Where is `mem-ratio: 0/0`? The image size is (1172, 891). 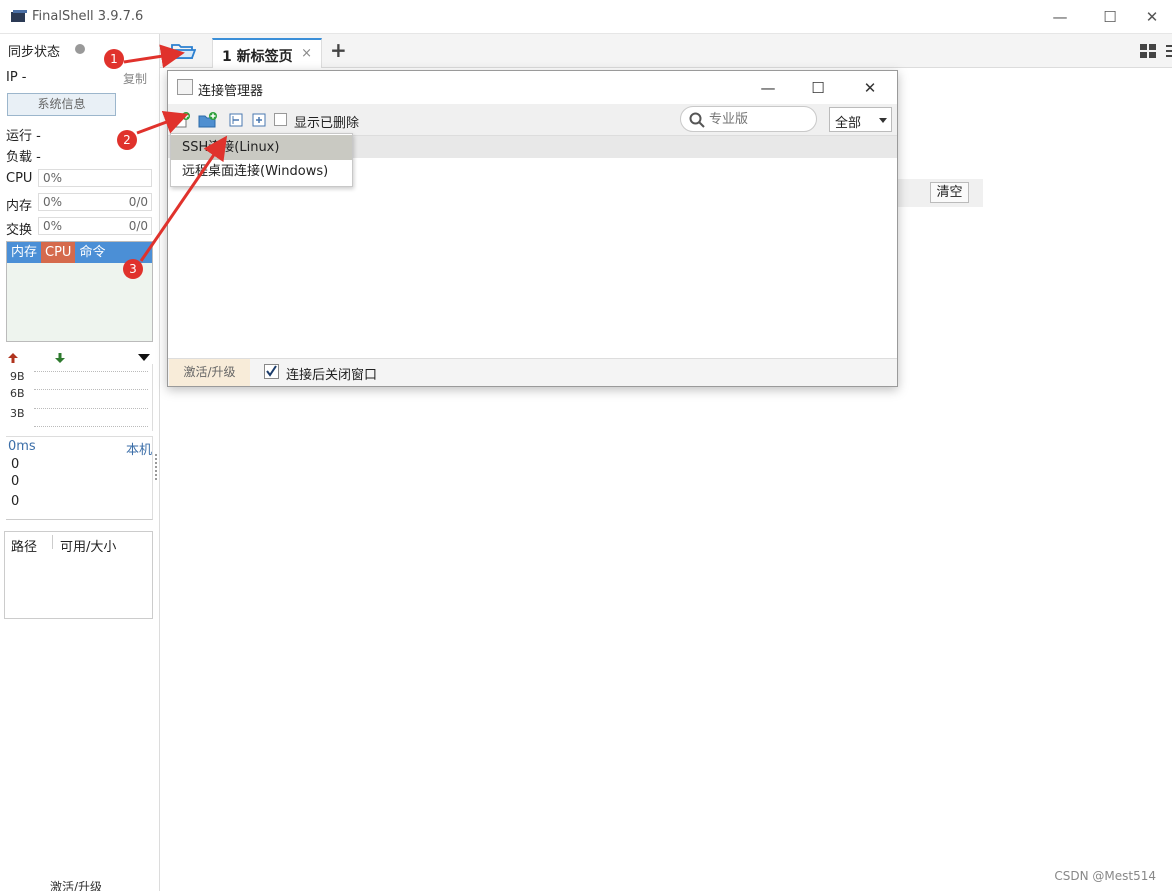
mem-ratio: 0/0 is located at coordinates (138, 202).